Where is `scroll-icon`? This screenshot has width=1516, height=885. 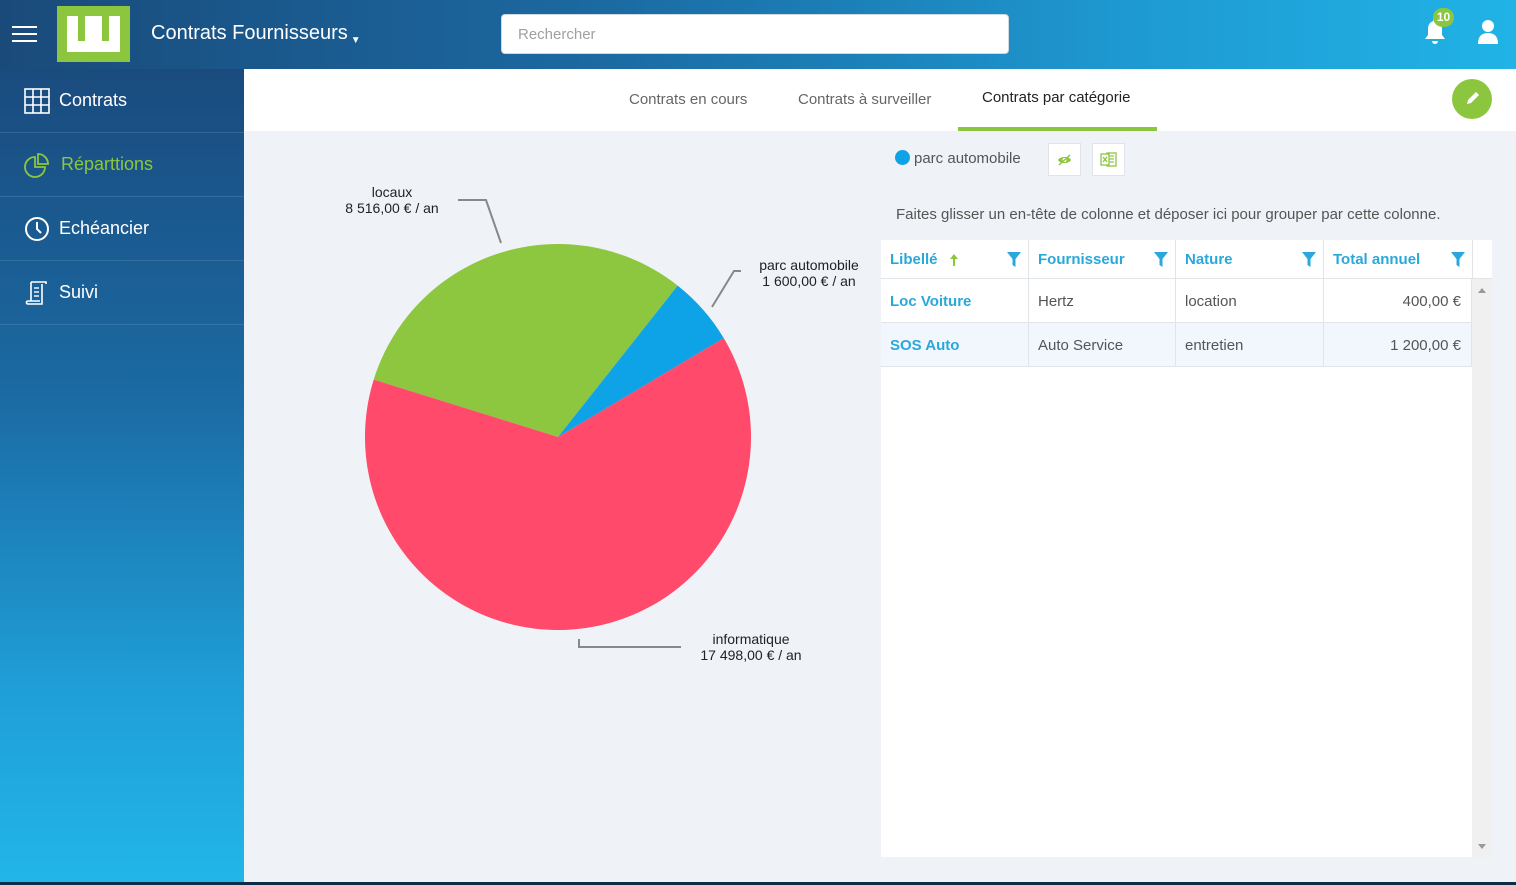 scroll-icon is located at coordinates (36, 293).